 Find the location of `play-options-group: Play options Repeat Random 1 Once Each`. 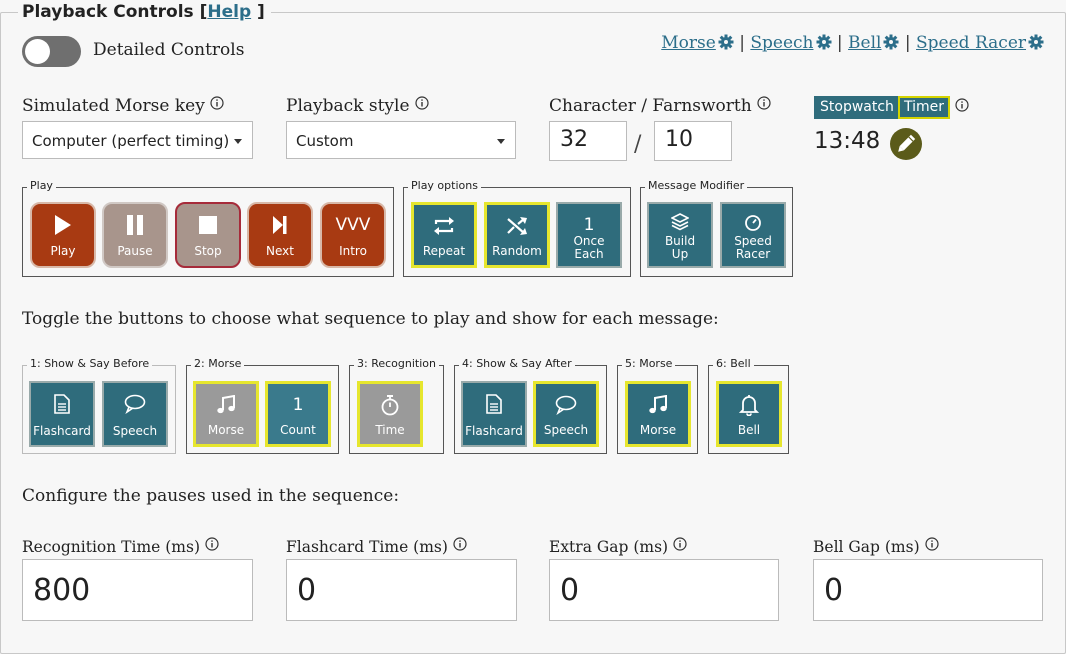

play-options-group: Play options Repeat Random 1 Once Each is located at coordinates (517, 228).